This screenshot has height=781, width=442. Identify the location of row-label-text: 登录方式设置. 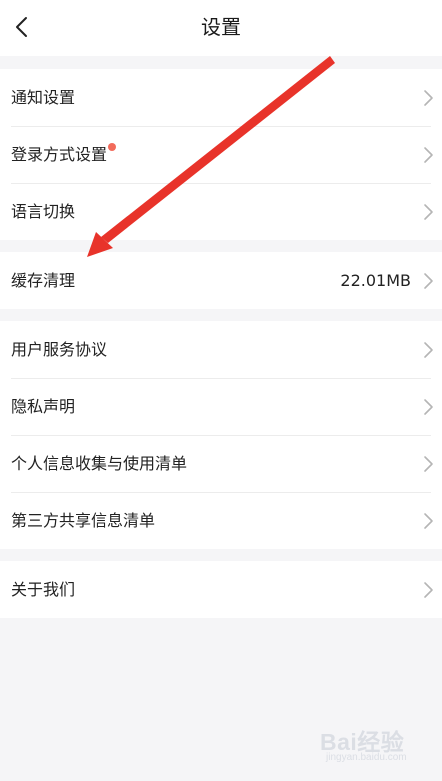
(59, 154).